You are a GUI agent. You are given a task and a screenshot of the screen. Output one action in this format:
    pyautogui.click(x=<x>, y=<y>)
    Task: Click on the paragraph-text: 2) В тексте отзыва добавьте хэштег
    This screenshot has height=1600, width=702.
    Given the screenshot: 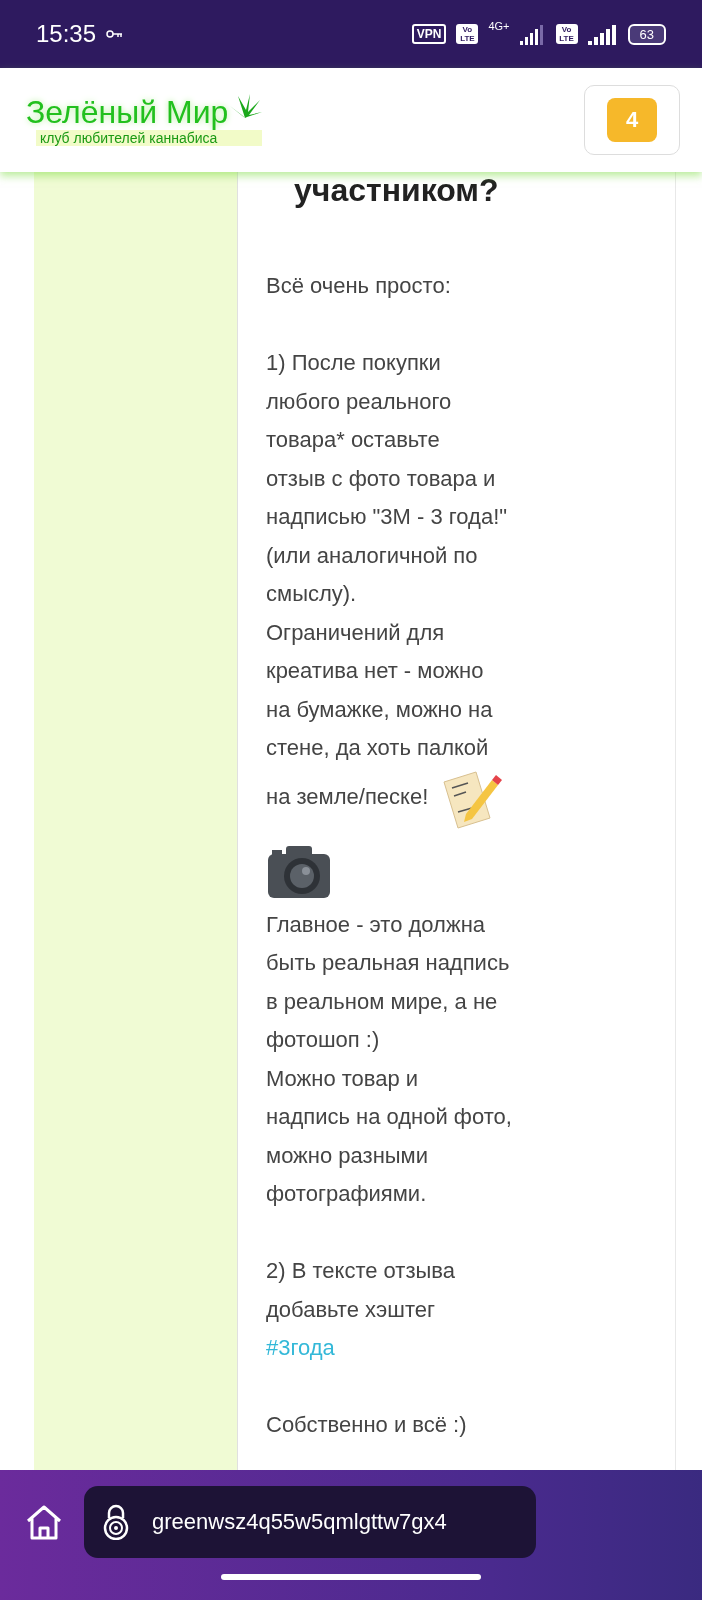 What is the action you would take?
    pyautogui.click(x=361, y=1290)
    